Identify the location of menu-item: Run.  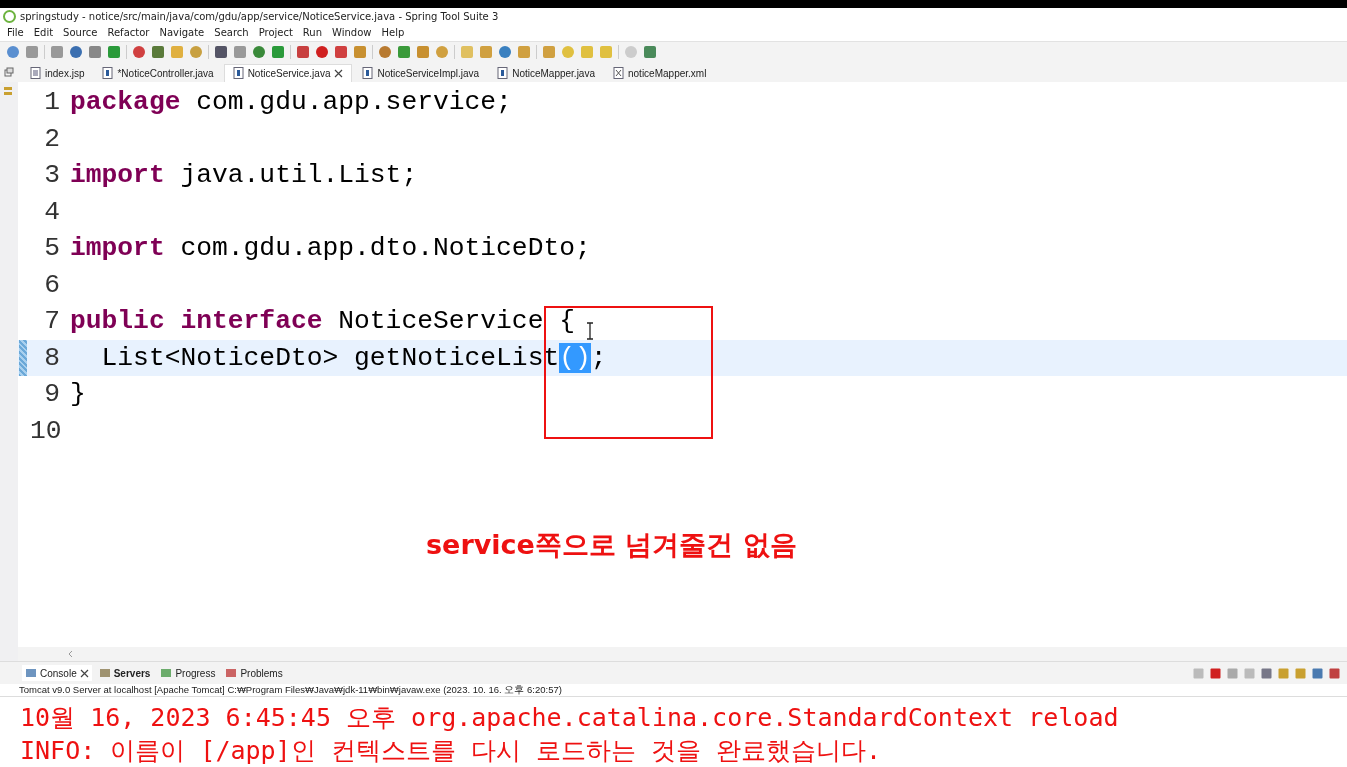
(312, 32).